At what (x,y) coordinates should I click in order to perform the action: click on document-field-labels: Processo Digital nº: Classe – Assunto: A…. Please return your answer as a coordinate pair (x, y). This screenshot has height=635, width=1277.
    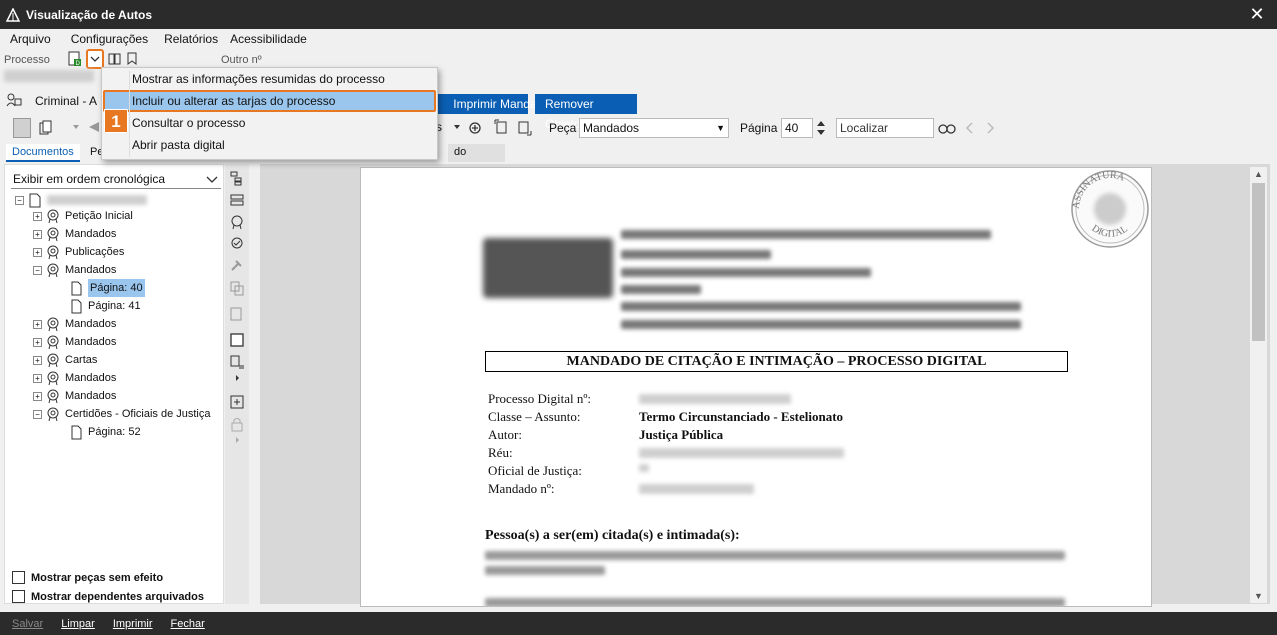
    Looking at the image, I should click on (539, 444).